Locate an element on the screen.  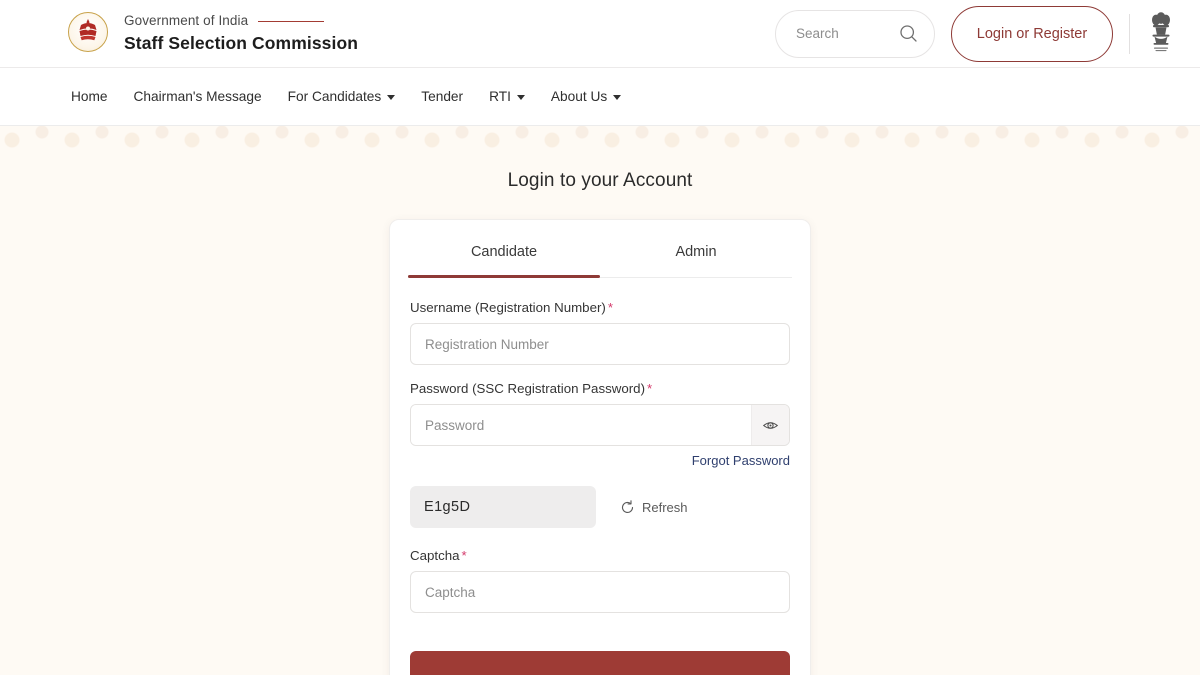
ssc-emblem-icon is located at coordinates (88, 34).